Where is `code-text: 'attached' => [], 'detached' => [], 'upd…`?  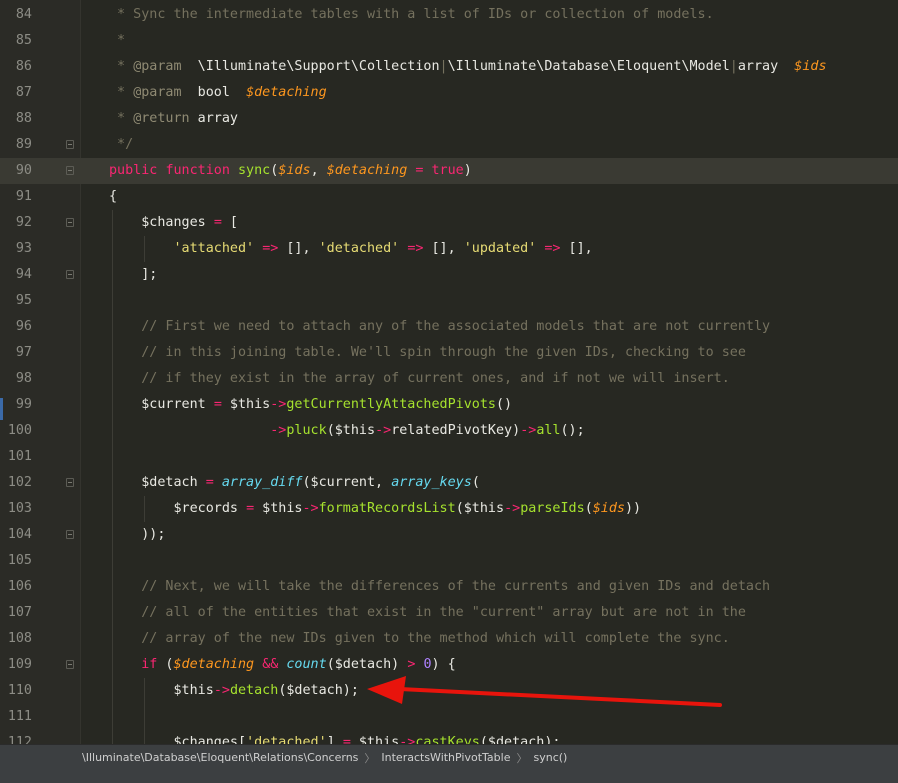 code-text: 'attached' => [], 'detached' => [], 'upd… is located at coordinates (351, 249).